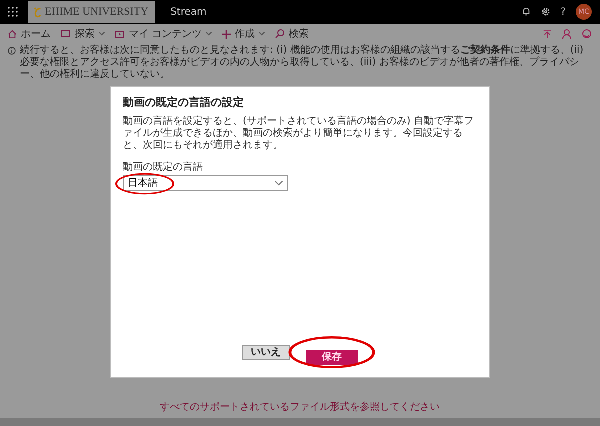 This screenshot has height=426, width=600. What do you see at coordinates (205, 183) in the screenshot?
I see `language-dropdown: 日本語` at bounding box center [205, 183].